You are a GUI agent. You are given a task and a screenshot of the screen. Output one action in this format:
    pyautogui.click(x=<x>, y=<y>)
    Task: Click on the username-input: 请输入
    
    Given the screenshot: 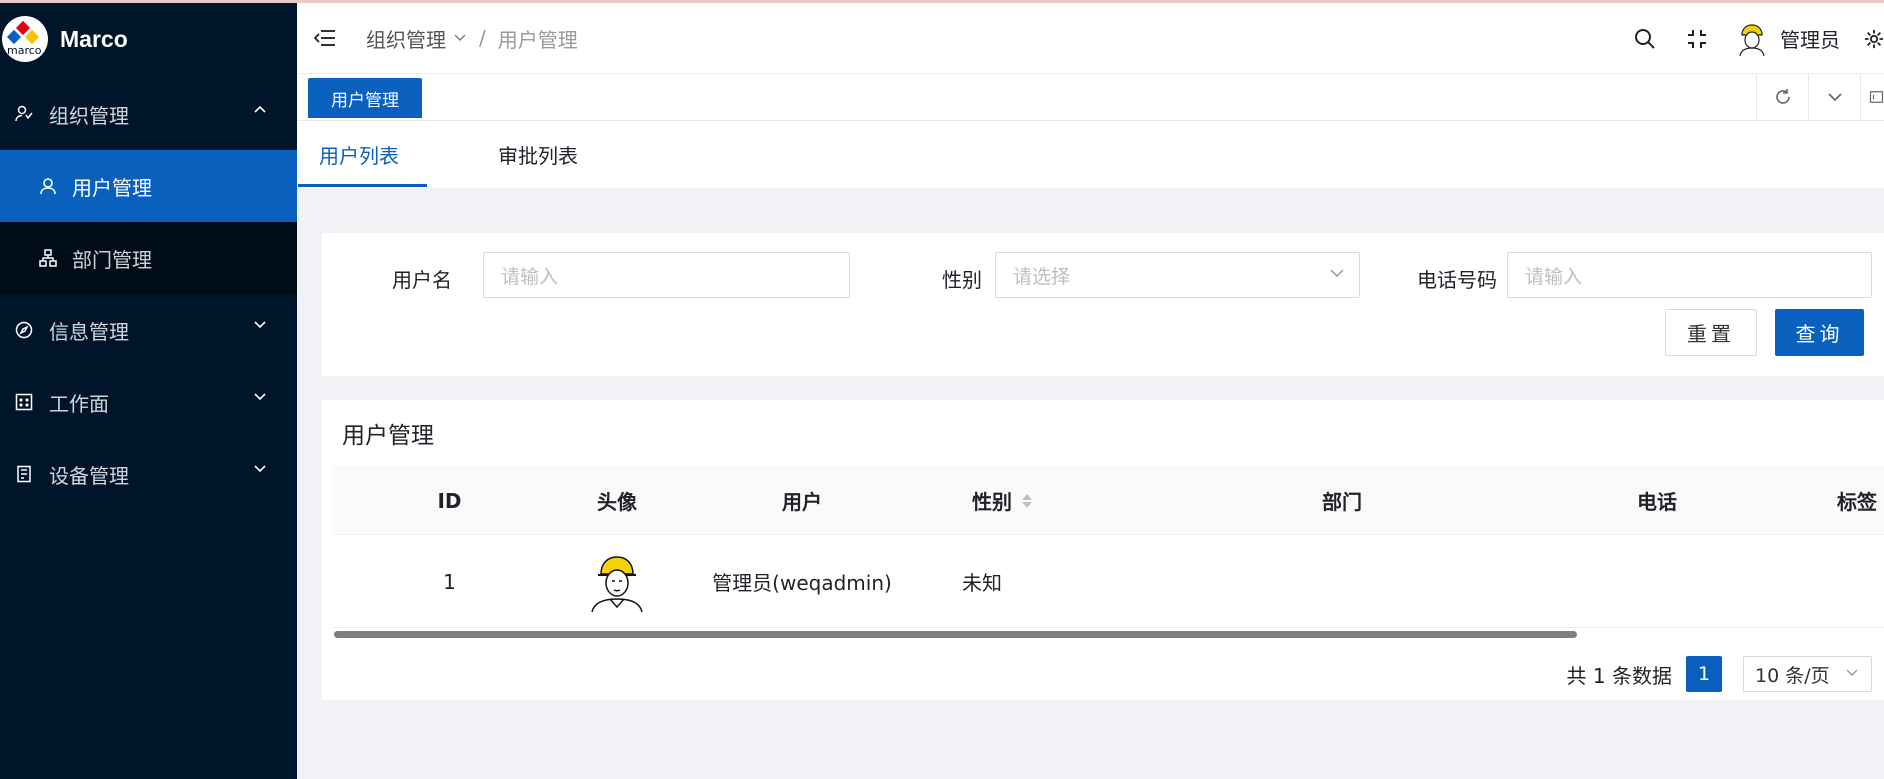 What is the action you would take?
    pyautogui.click(x=666, y=275)
    